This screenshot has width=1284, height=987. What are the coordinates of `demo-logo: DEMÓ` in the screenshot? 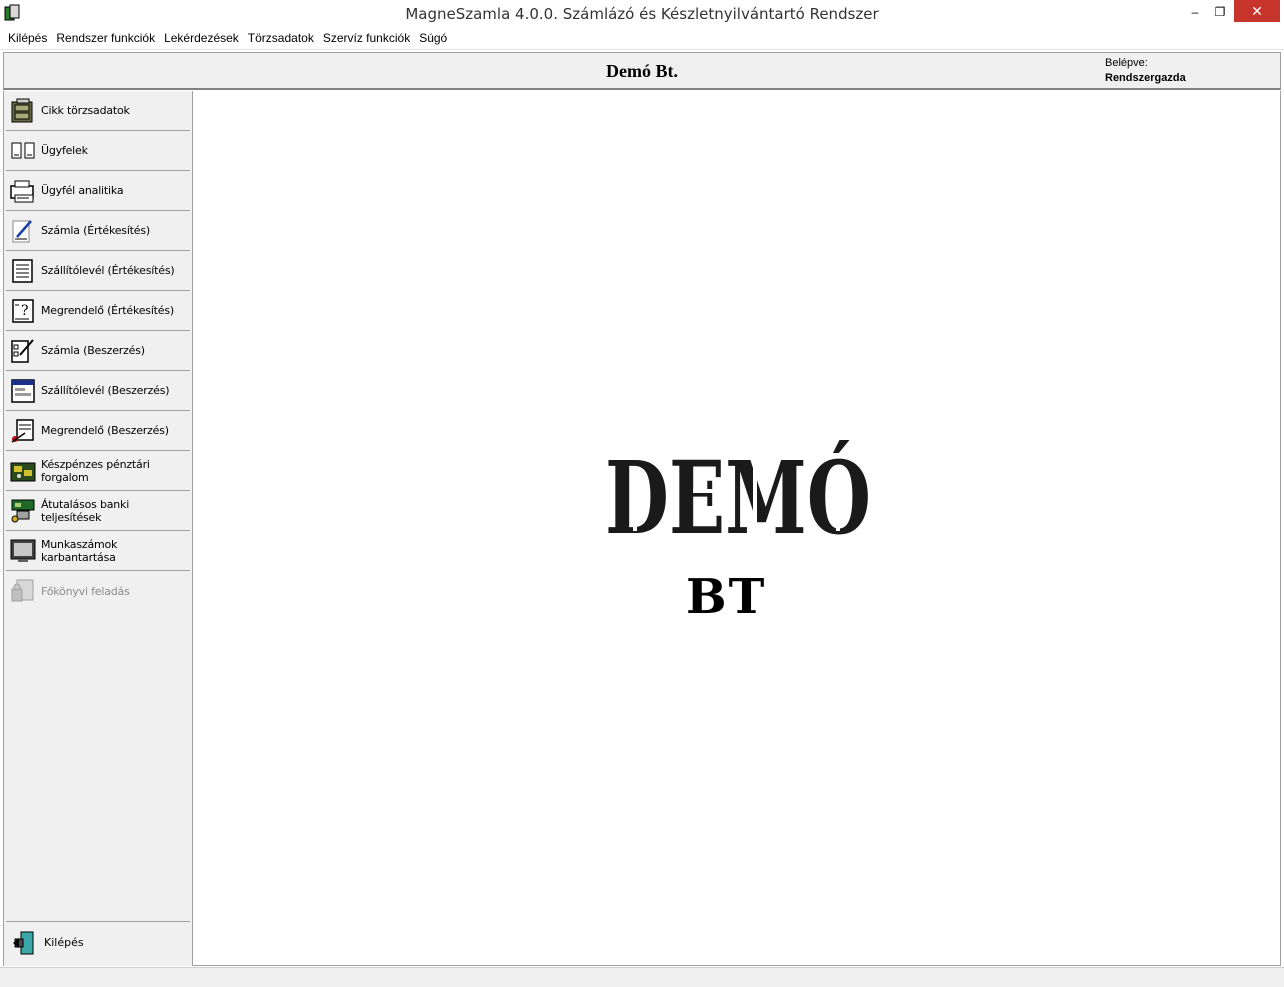 It's located at (738, 490).